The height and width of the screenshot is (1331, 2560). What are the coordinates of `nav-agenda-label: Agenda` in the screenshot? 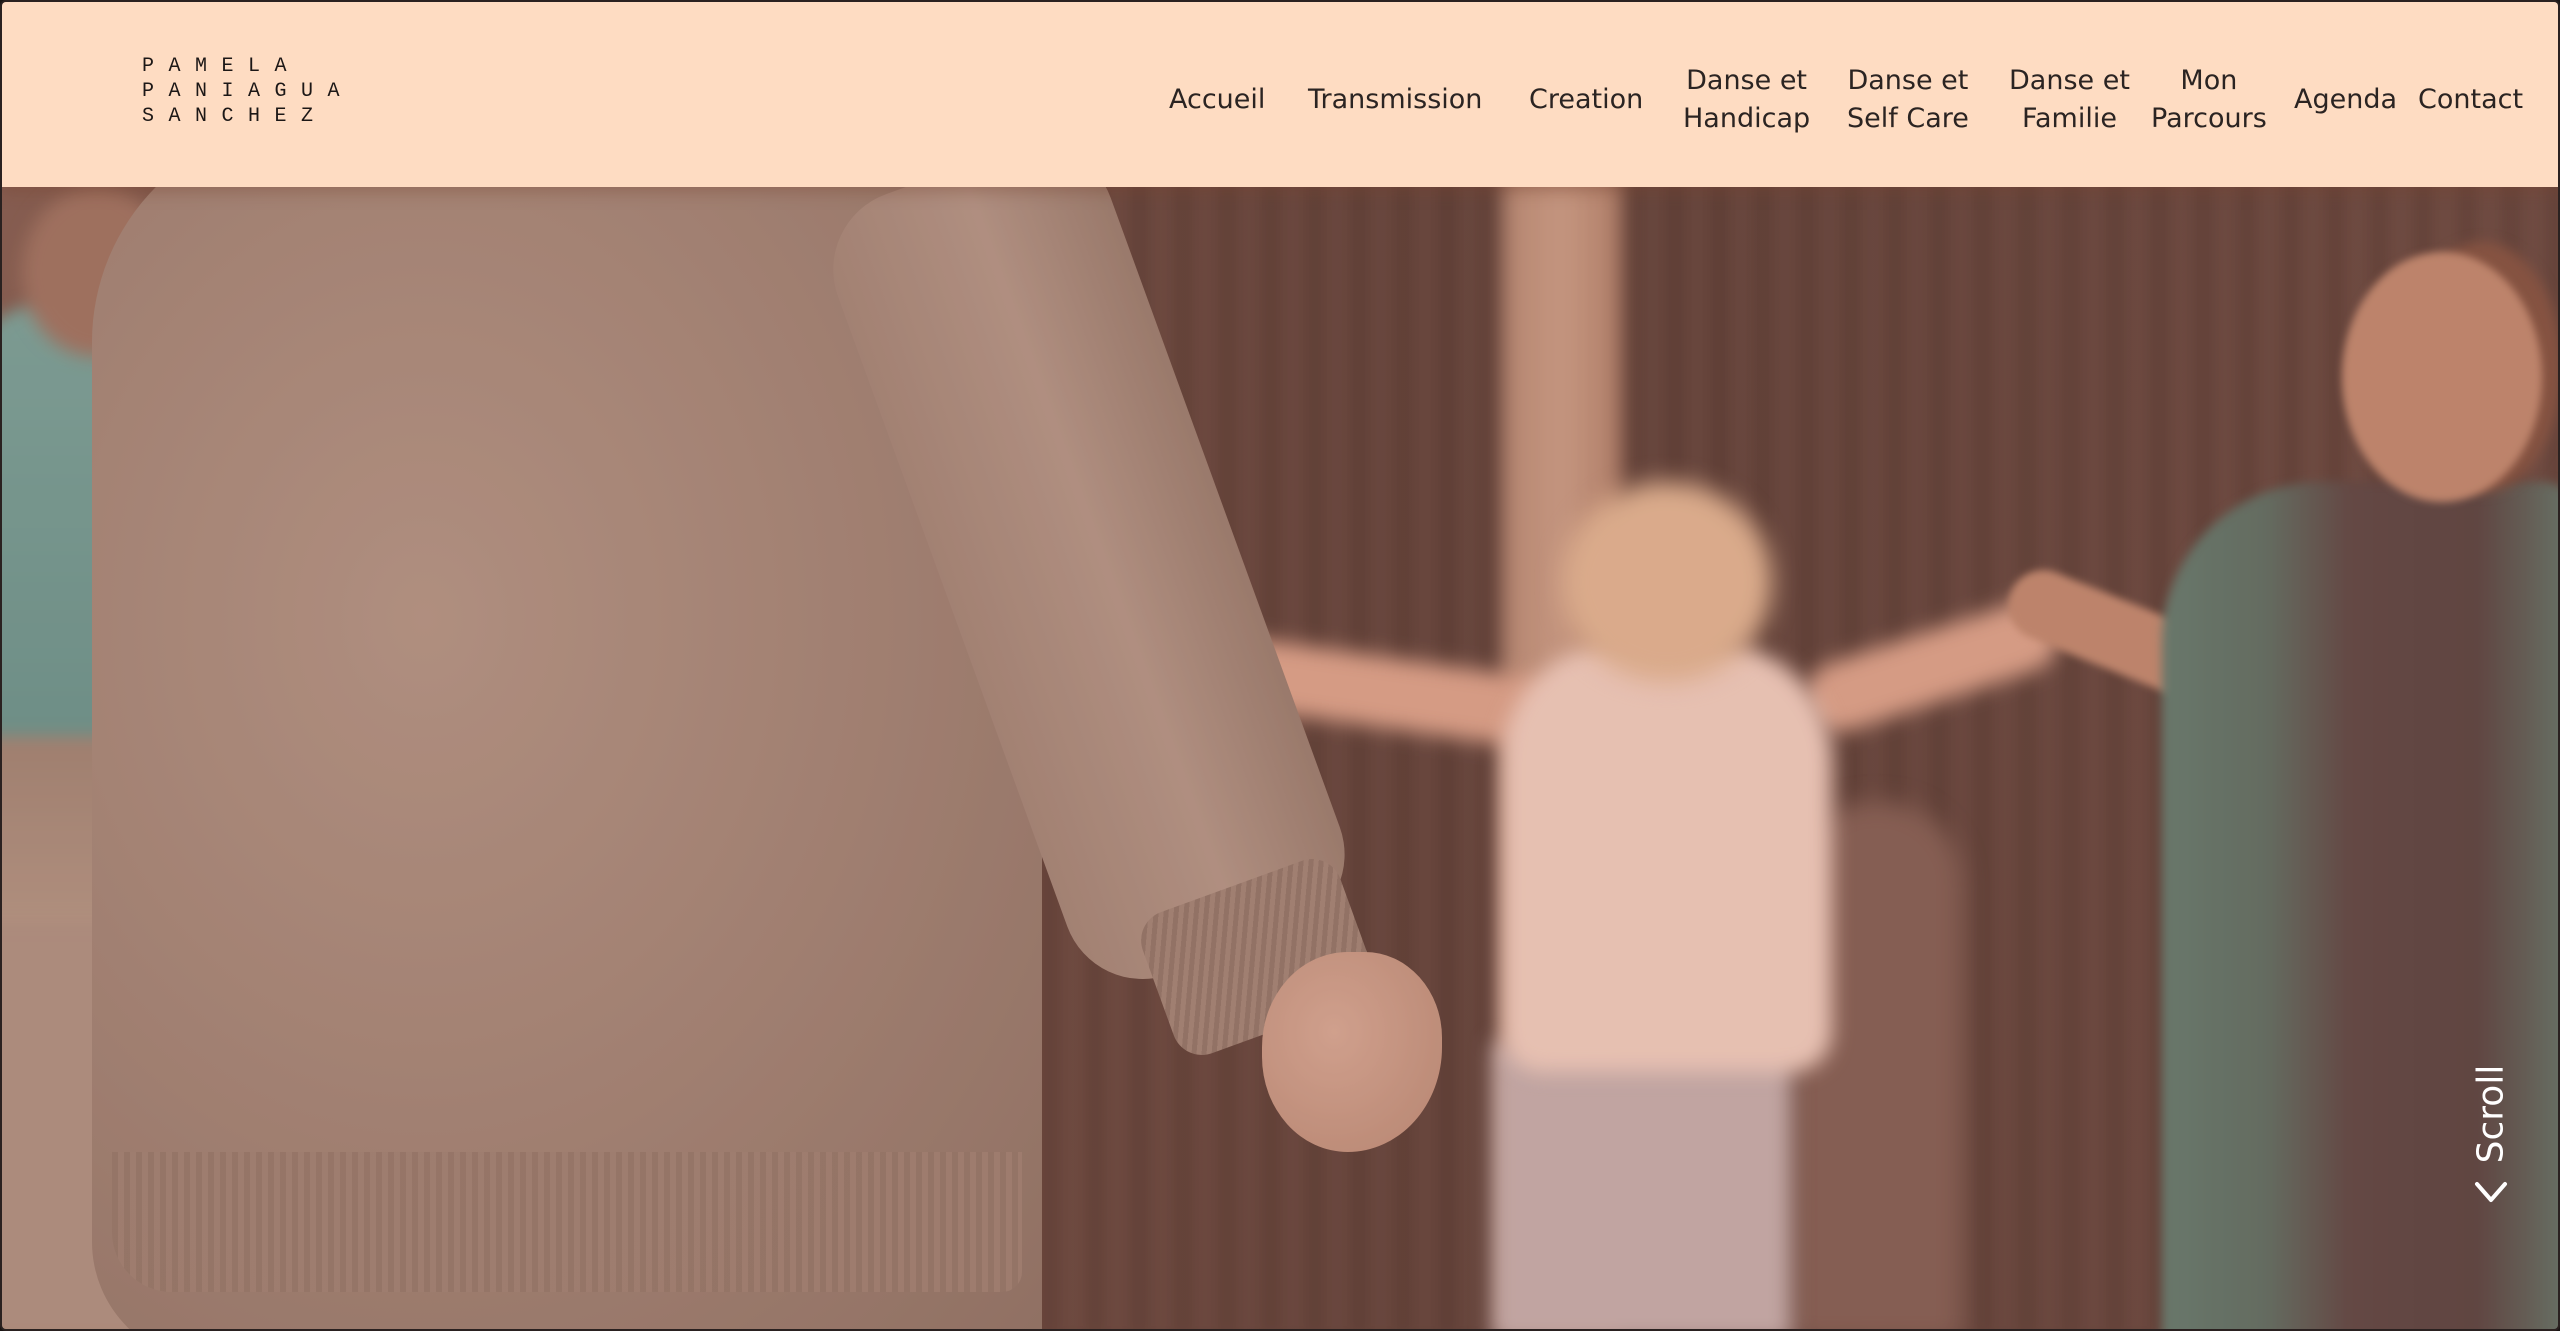 It's located at (2346, 99).